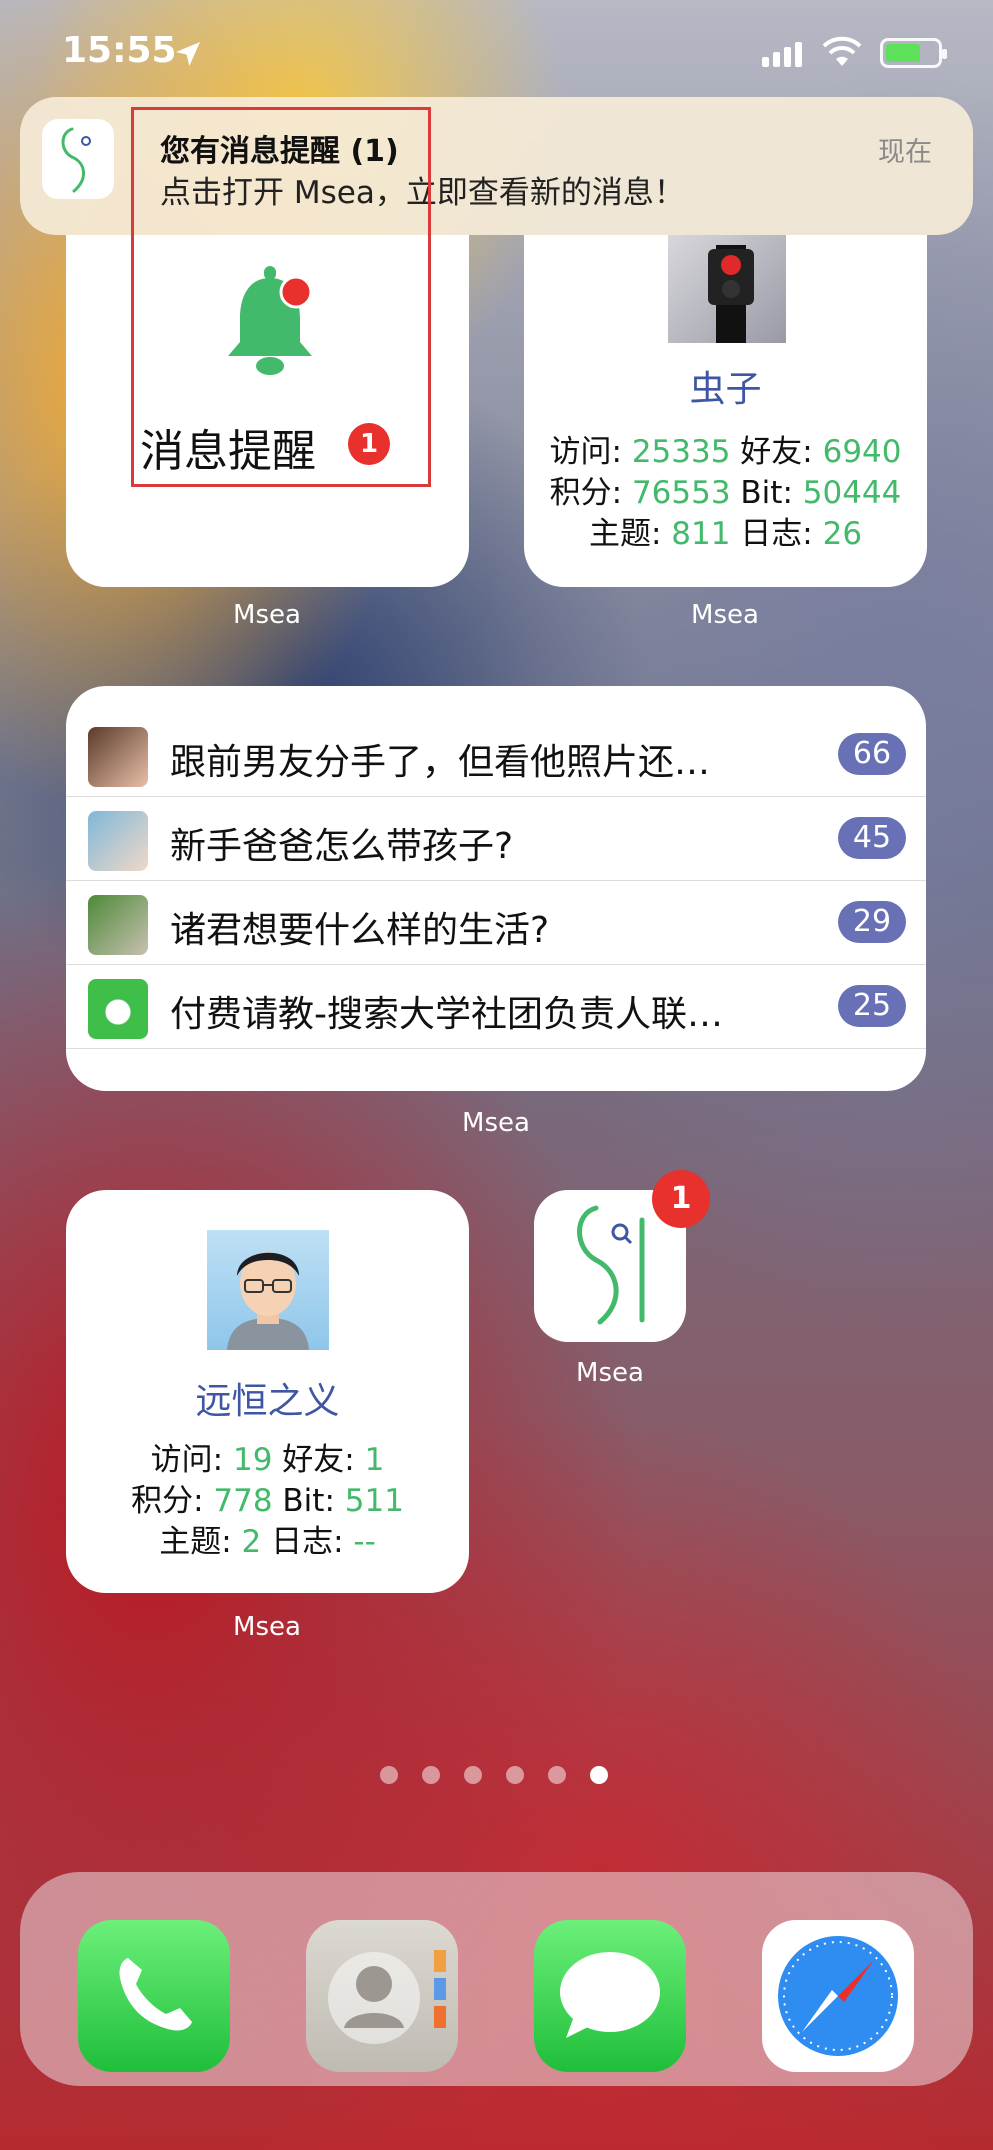 This screenshot has height=2150, width=993. I want to click on app-icon-label: Msea, so click(610, 1373).